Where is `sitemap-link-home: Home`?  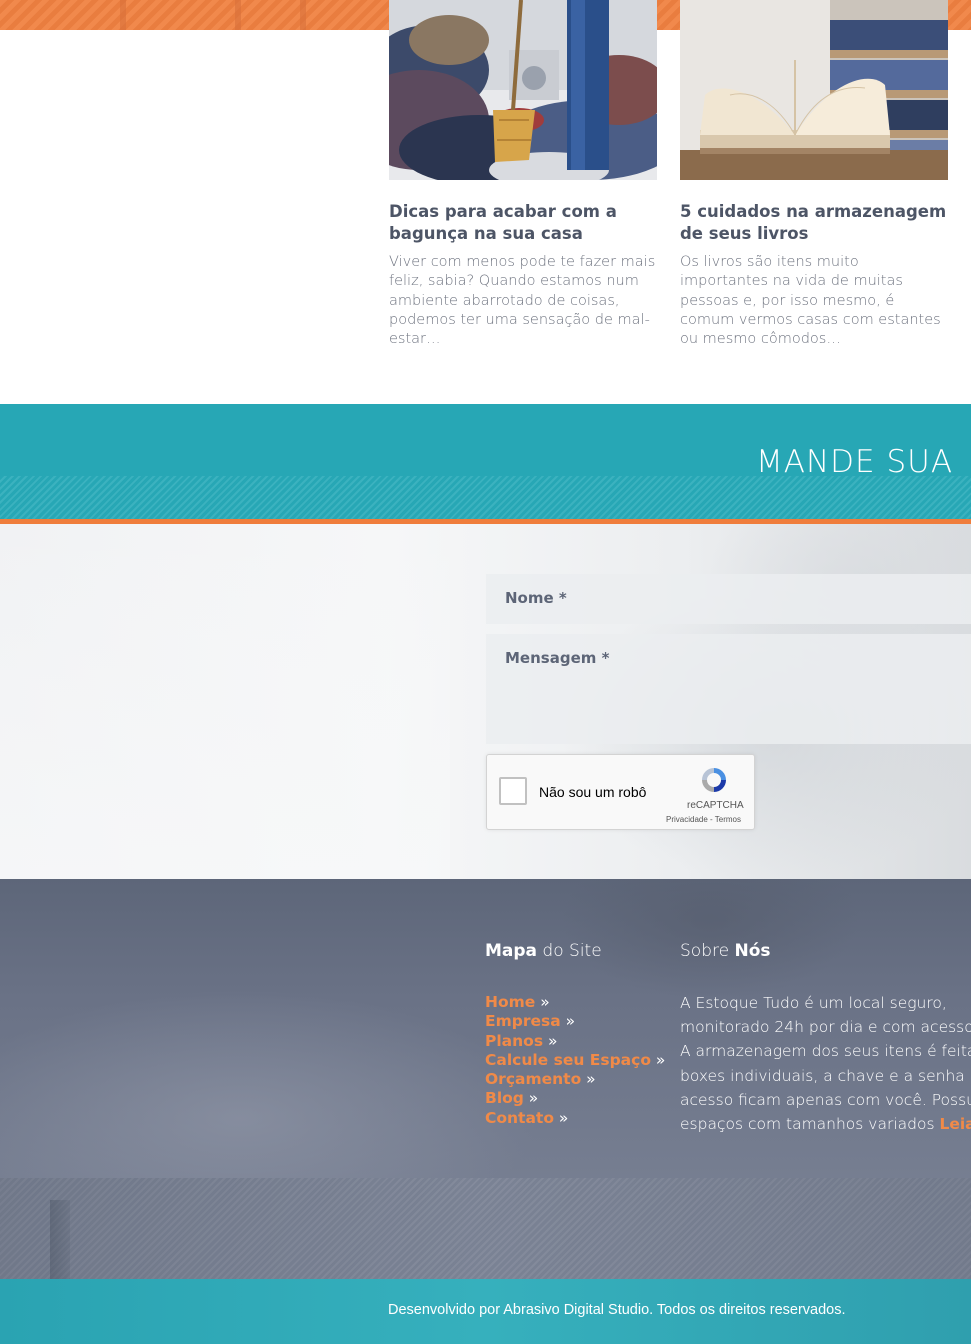
sitemap-link-home: Home is located at coordinates (510, 1002).